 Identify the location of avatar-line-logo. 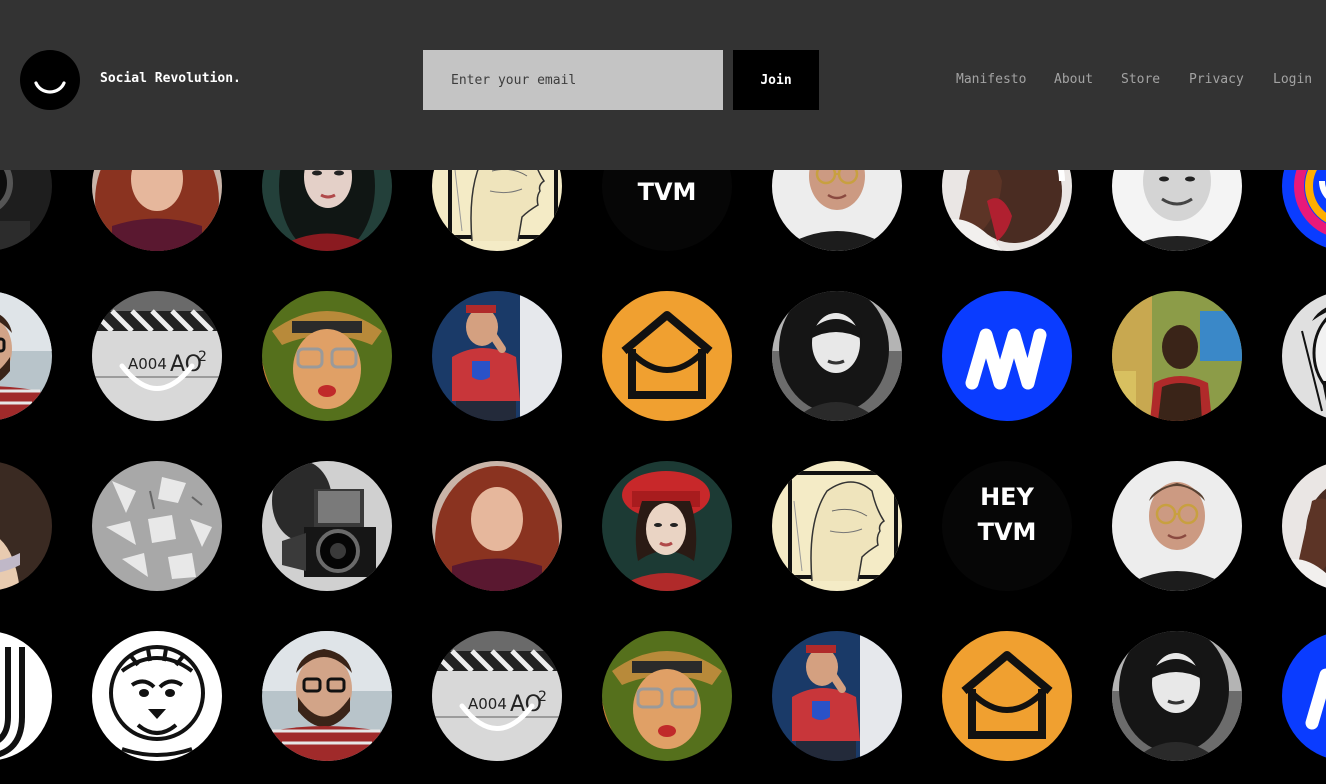
(26, 696).